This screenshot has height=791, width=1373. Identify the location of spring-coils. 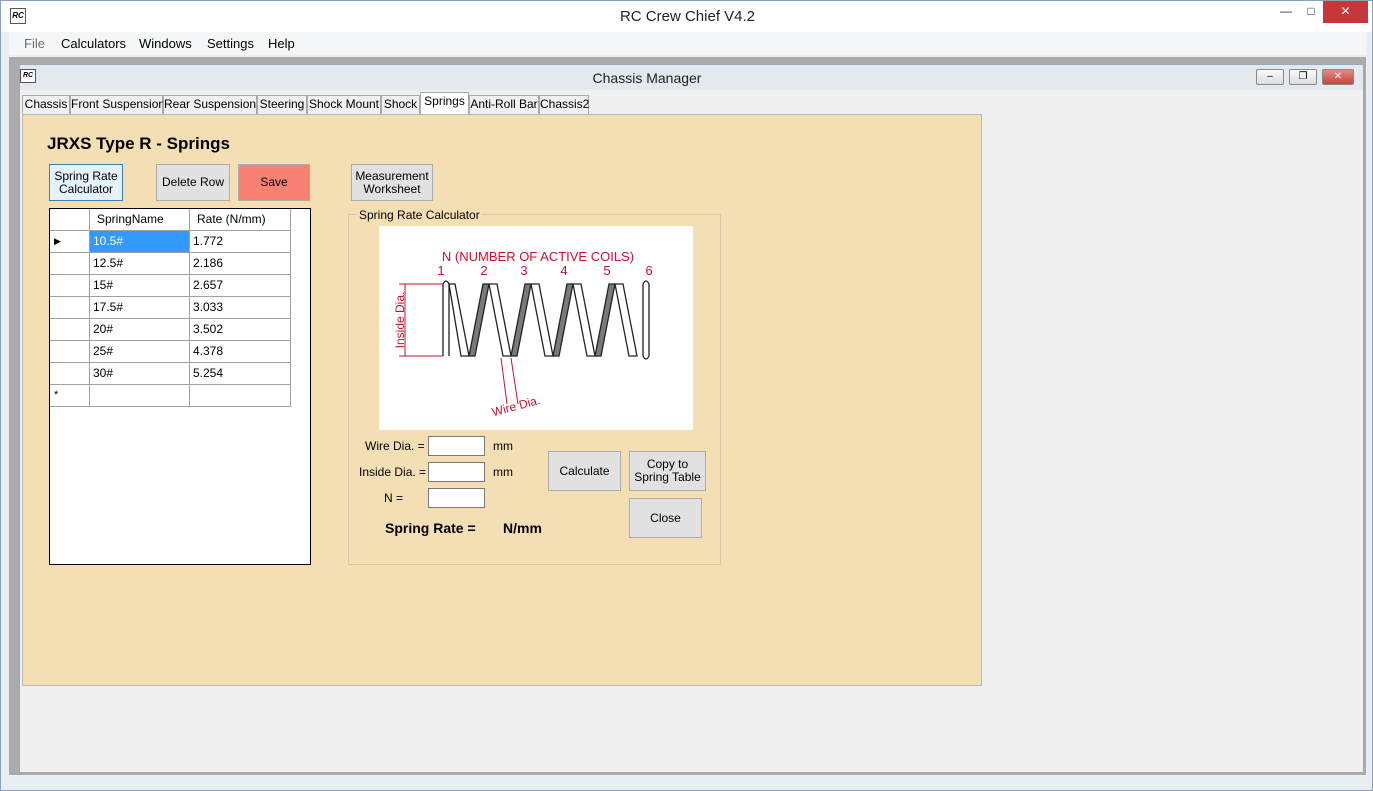
(546, 320).